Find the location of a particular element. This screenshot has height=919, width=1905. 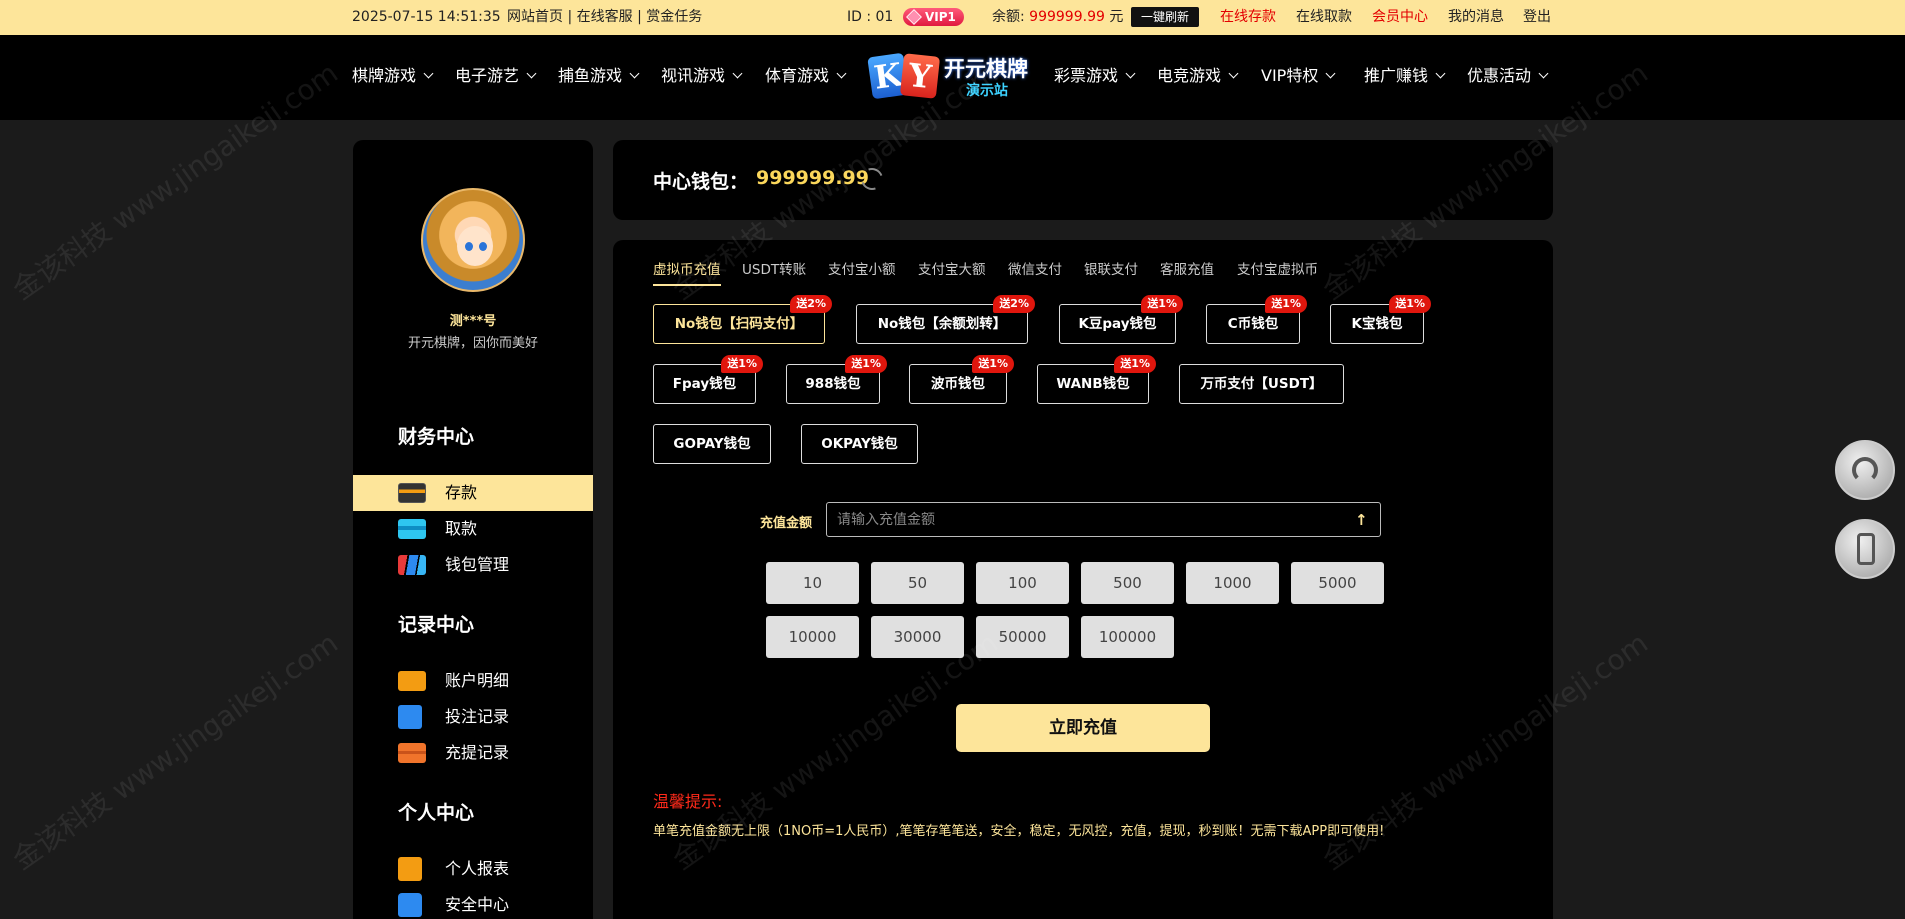

ky-logo-icon: KY is located at coordinates (904, 76).